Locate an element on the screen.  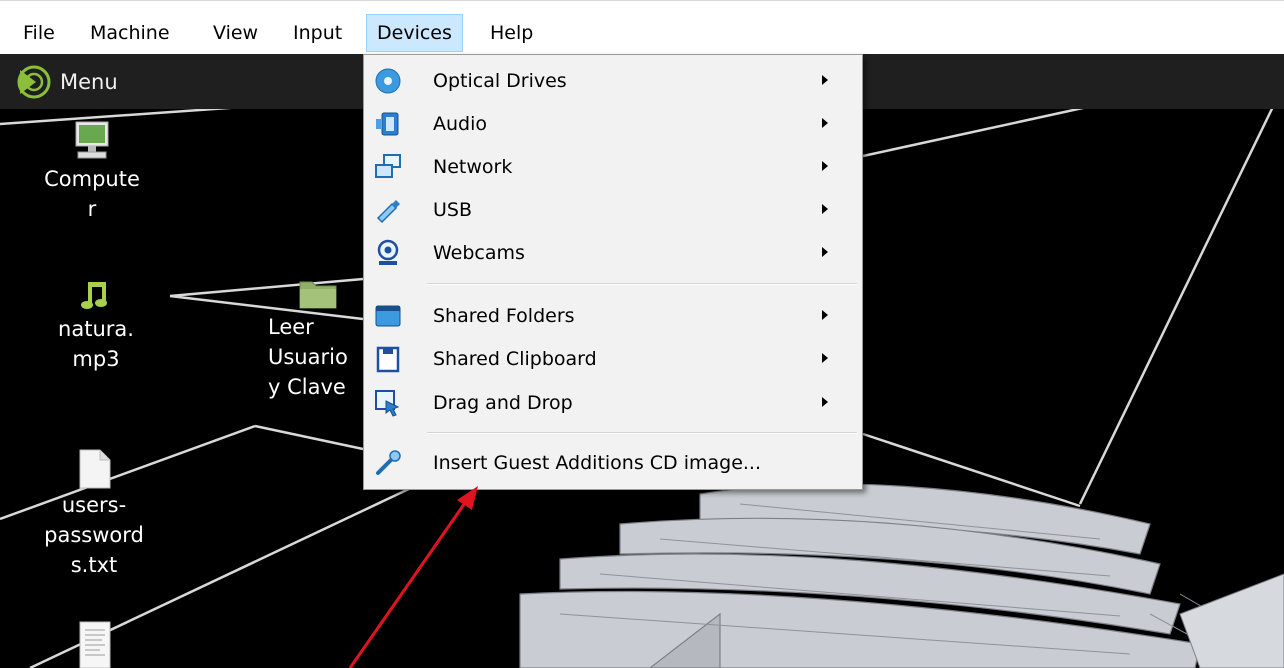
shared-folder-icon is located at coordinates (388, 316).